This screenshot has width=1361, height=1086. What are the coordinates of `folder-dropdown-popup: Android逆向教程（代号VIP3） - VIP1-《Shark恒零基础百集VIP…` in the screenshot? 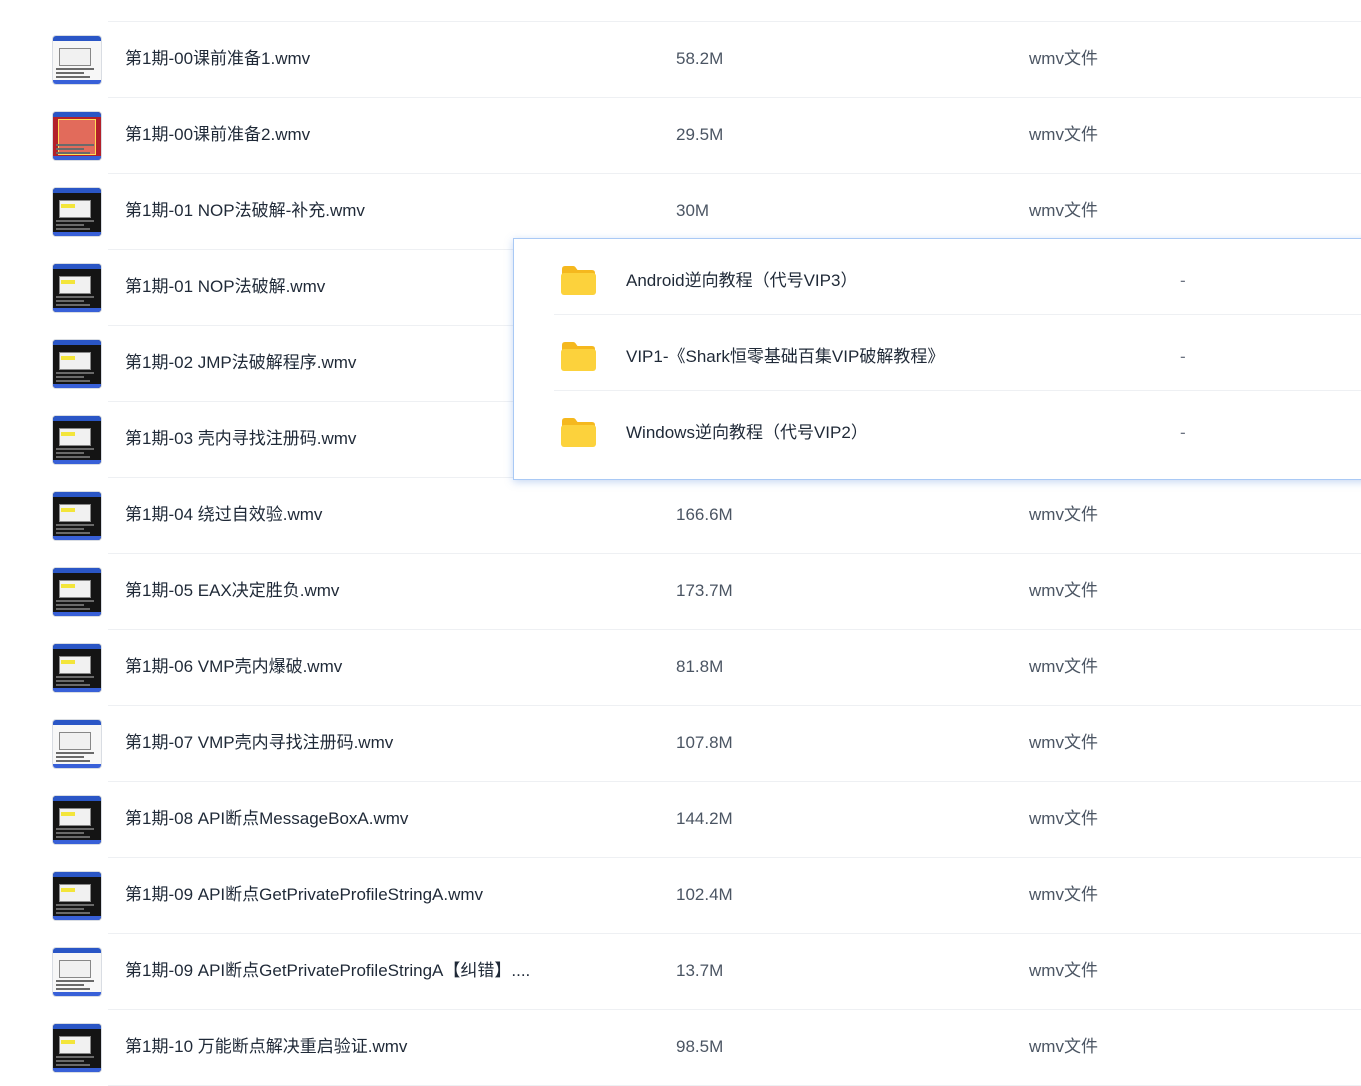 It's located at (937, 359).